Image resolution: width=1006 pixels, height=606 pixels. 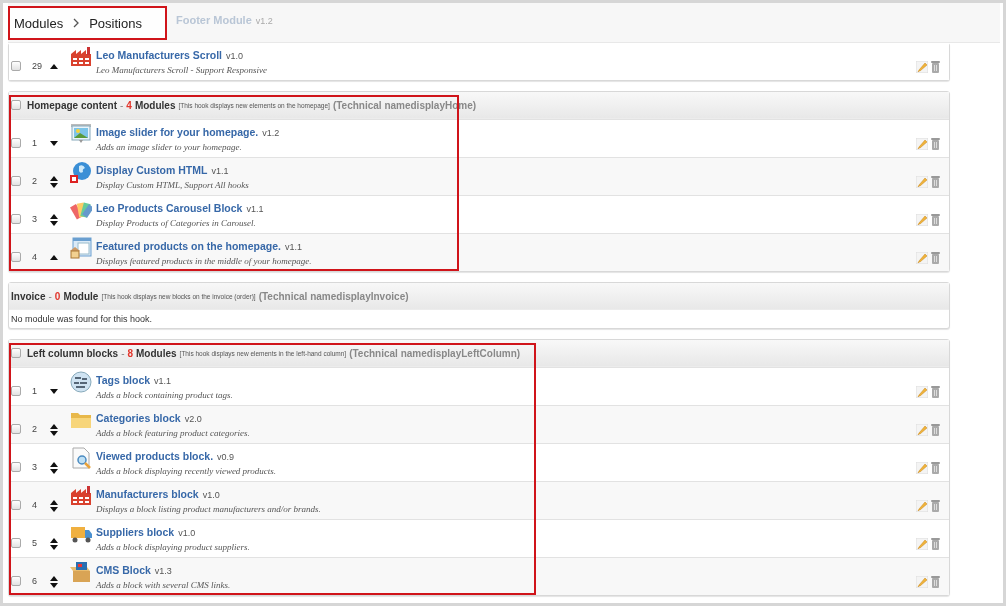 What do you see at coordinates (163, 571) in the screenshot?
I see `module-version: v1.3` at bounding box center [163, 571].